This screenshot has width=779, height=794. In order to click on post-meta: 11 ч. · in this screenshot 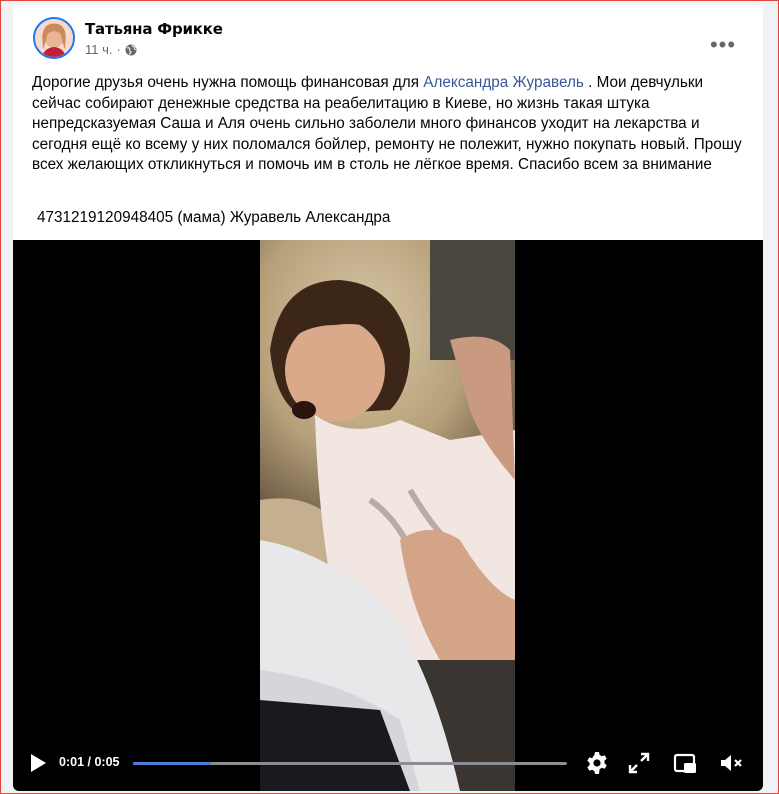, I will do `click(111, 49)`.